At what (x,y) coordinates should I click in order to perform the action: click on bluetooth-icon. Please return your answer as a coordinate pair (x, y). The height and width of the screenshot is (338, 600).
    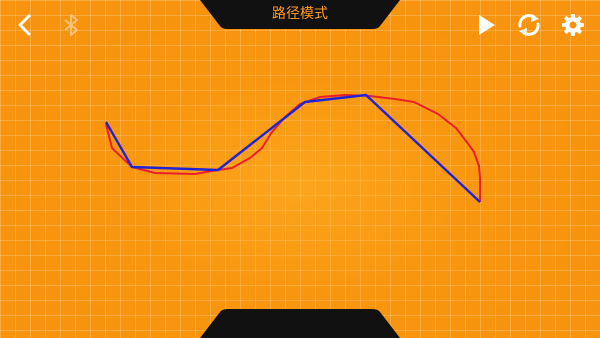
    Looking at the image, I should click on (71, 25).